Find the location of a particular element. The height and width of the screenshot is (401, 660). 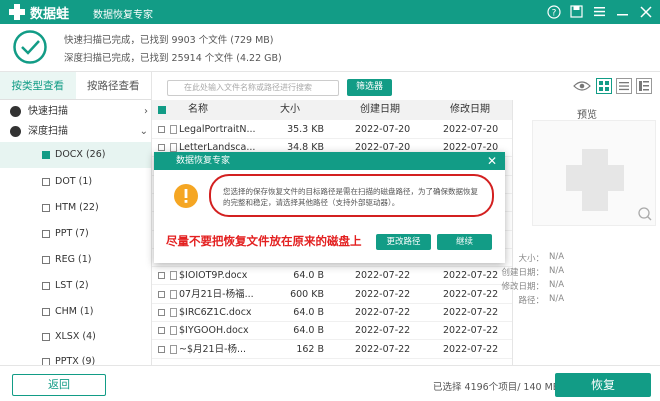

type-item-label: HTM (22) is located at coordinates (77, 207).